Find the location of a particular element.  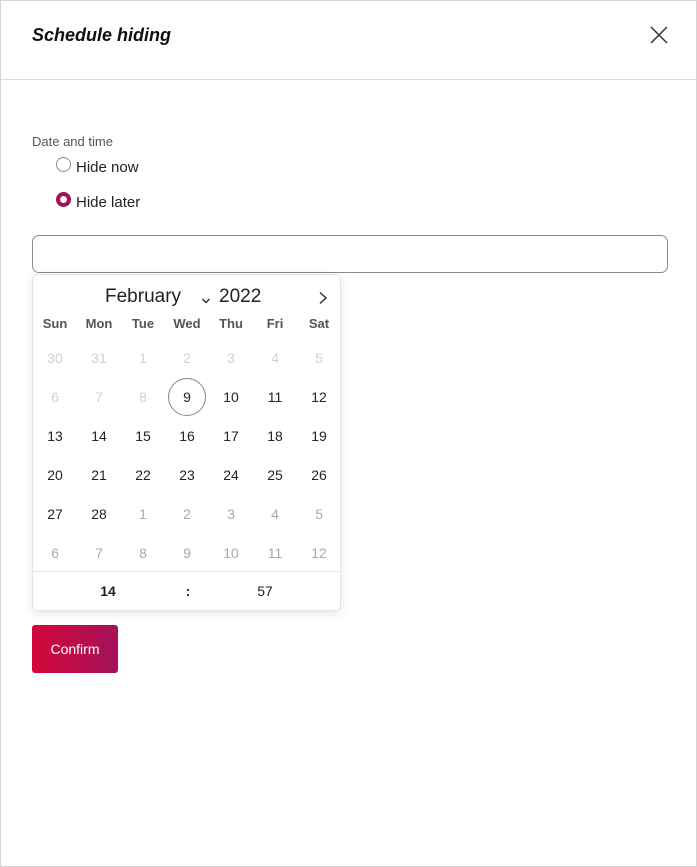

datetime-input is located at coordinates (350, 254).